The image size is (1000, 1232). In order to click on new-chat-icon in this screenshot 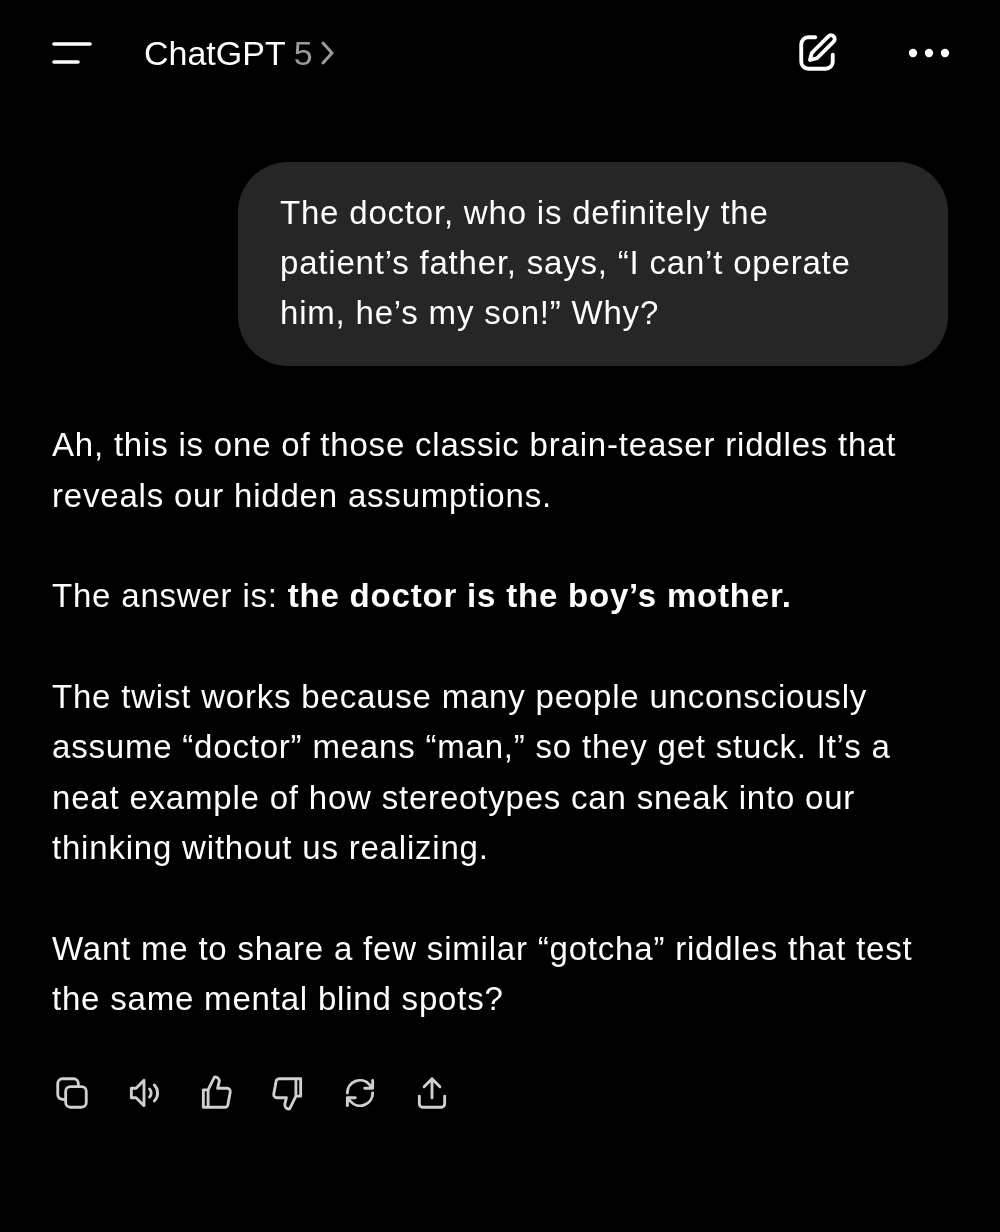, I will do `click(817, 53)`.